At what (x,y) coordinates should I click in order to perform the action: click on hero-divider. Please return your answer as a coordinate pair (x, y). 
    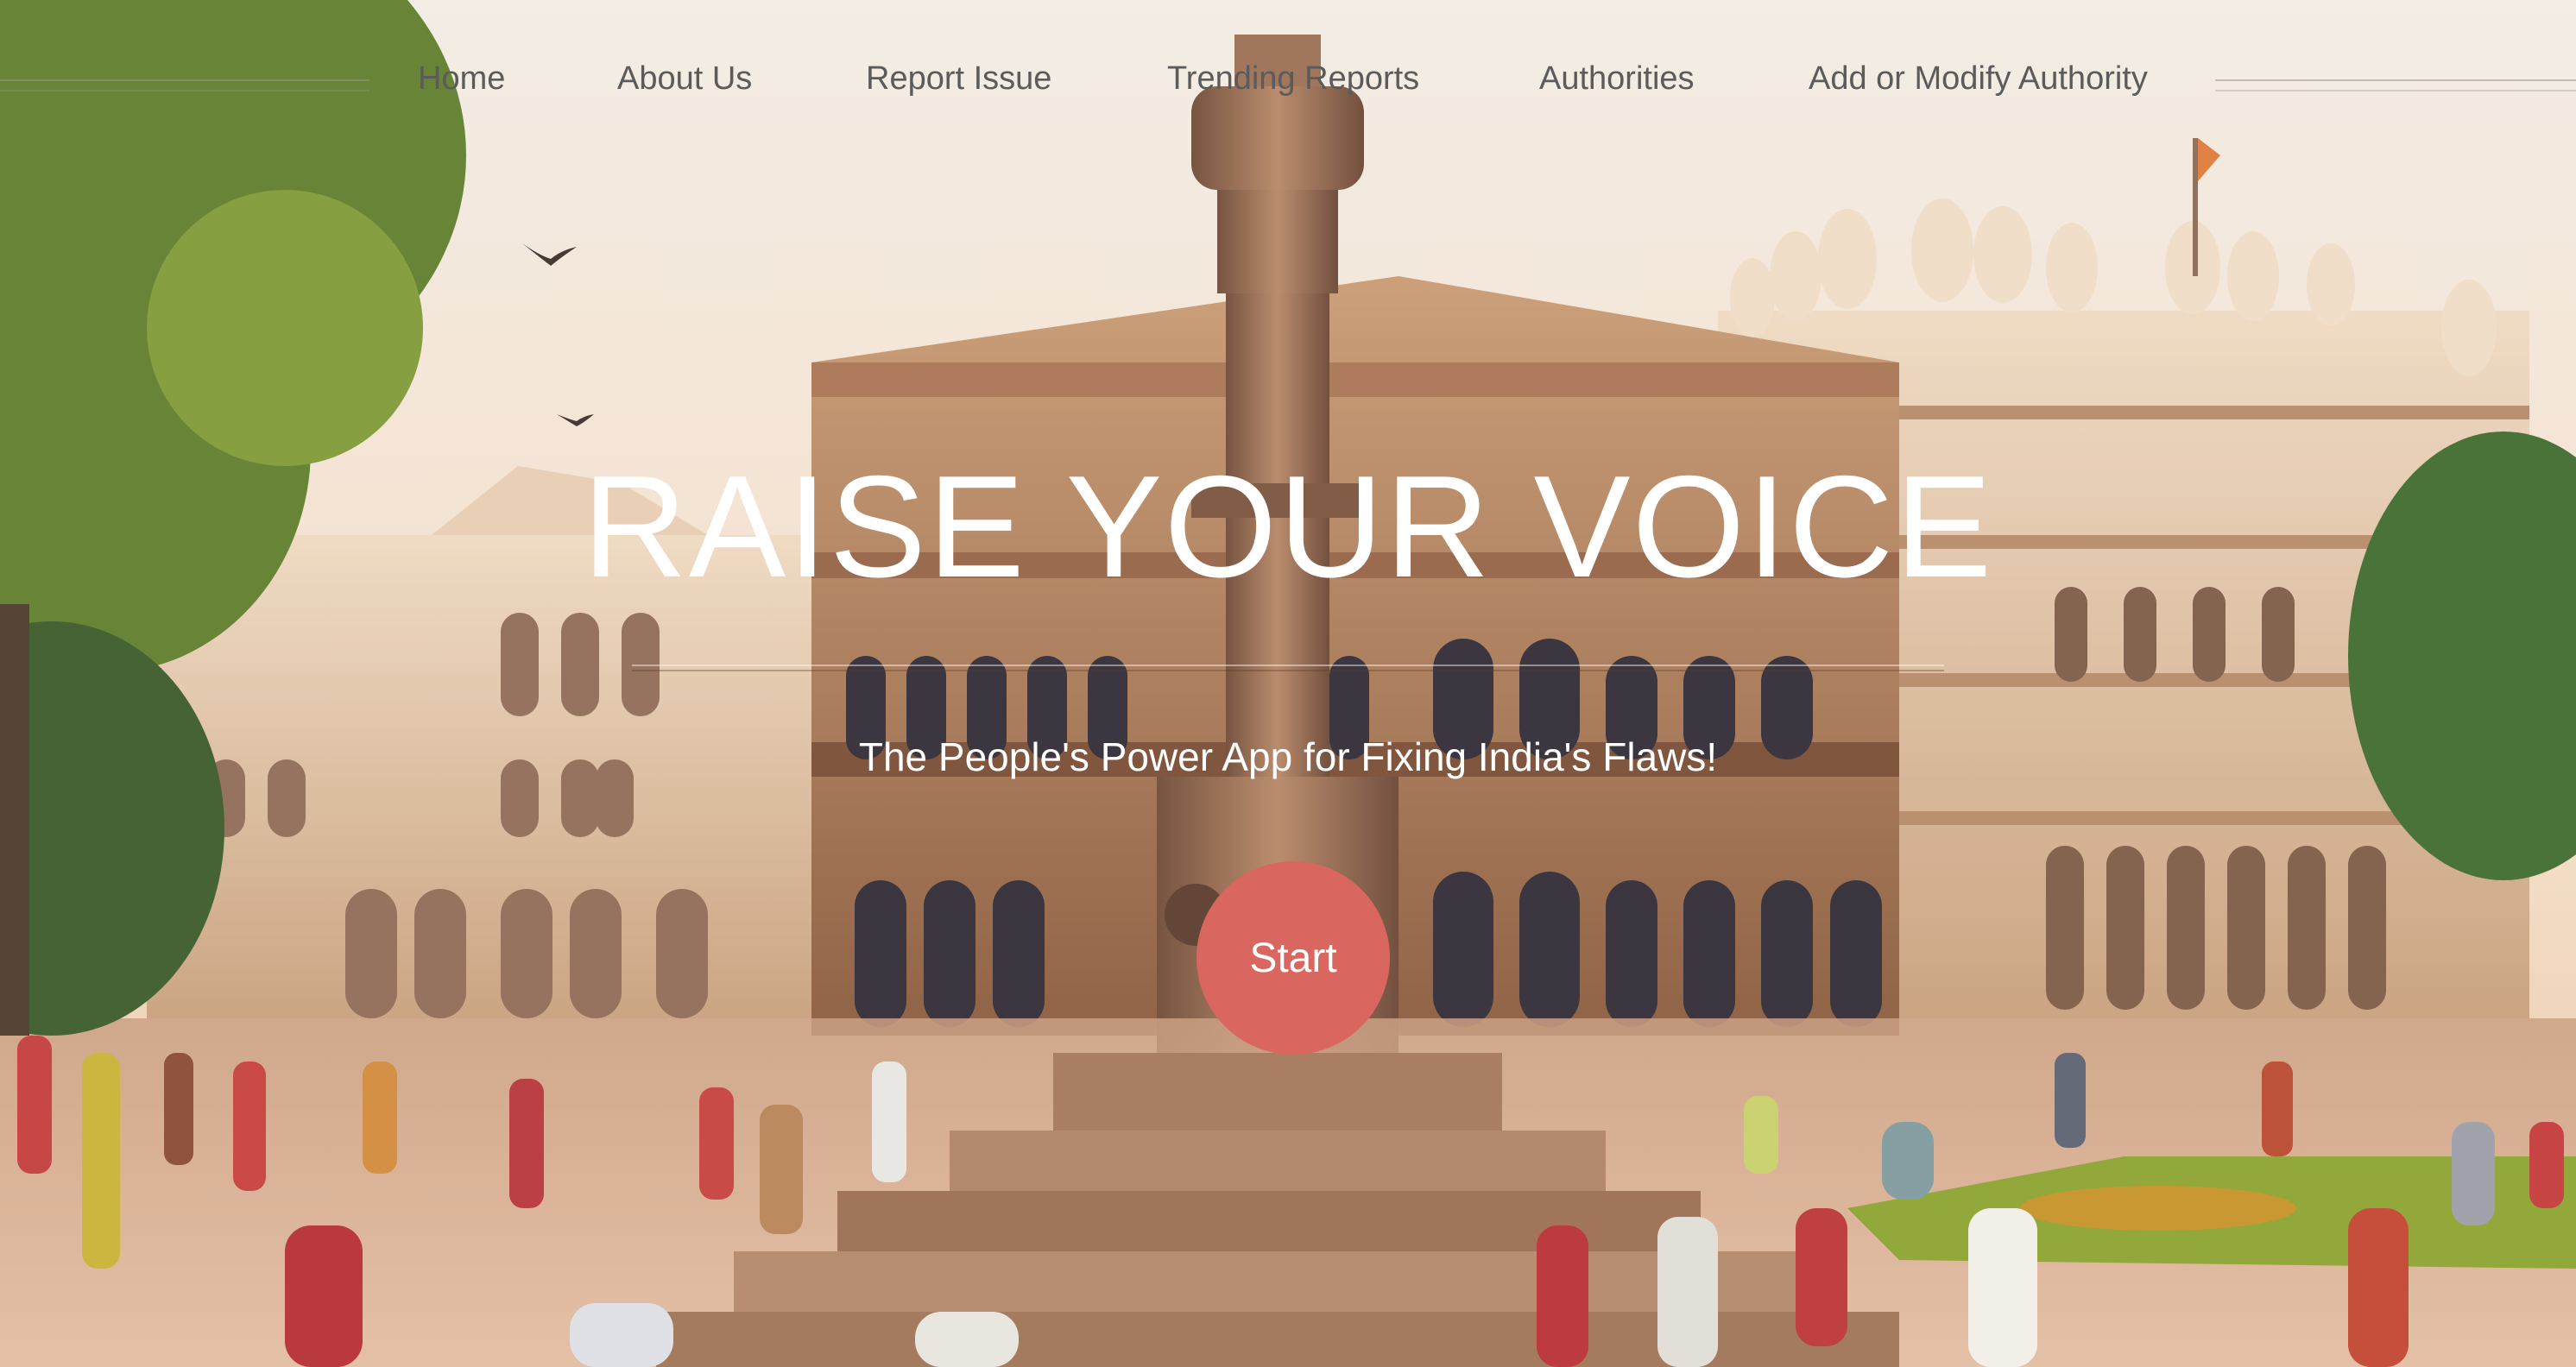
    Looking at the image, I should click on (1288, 668).